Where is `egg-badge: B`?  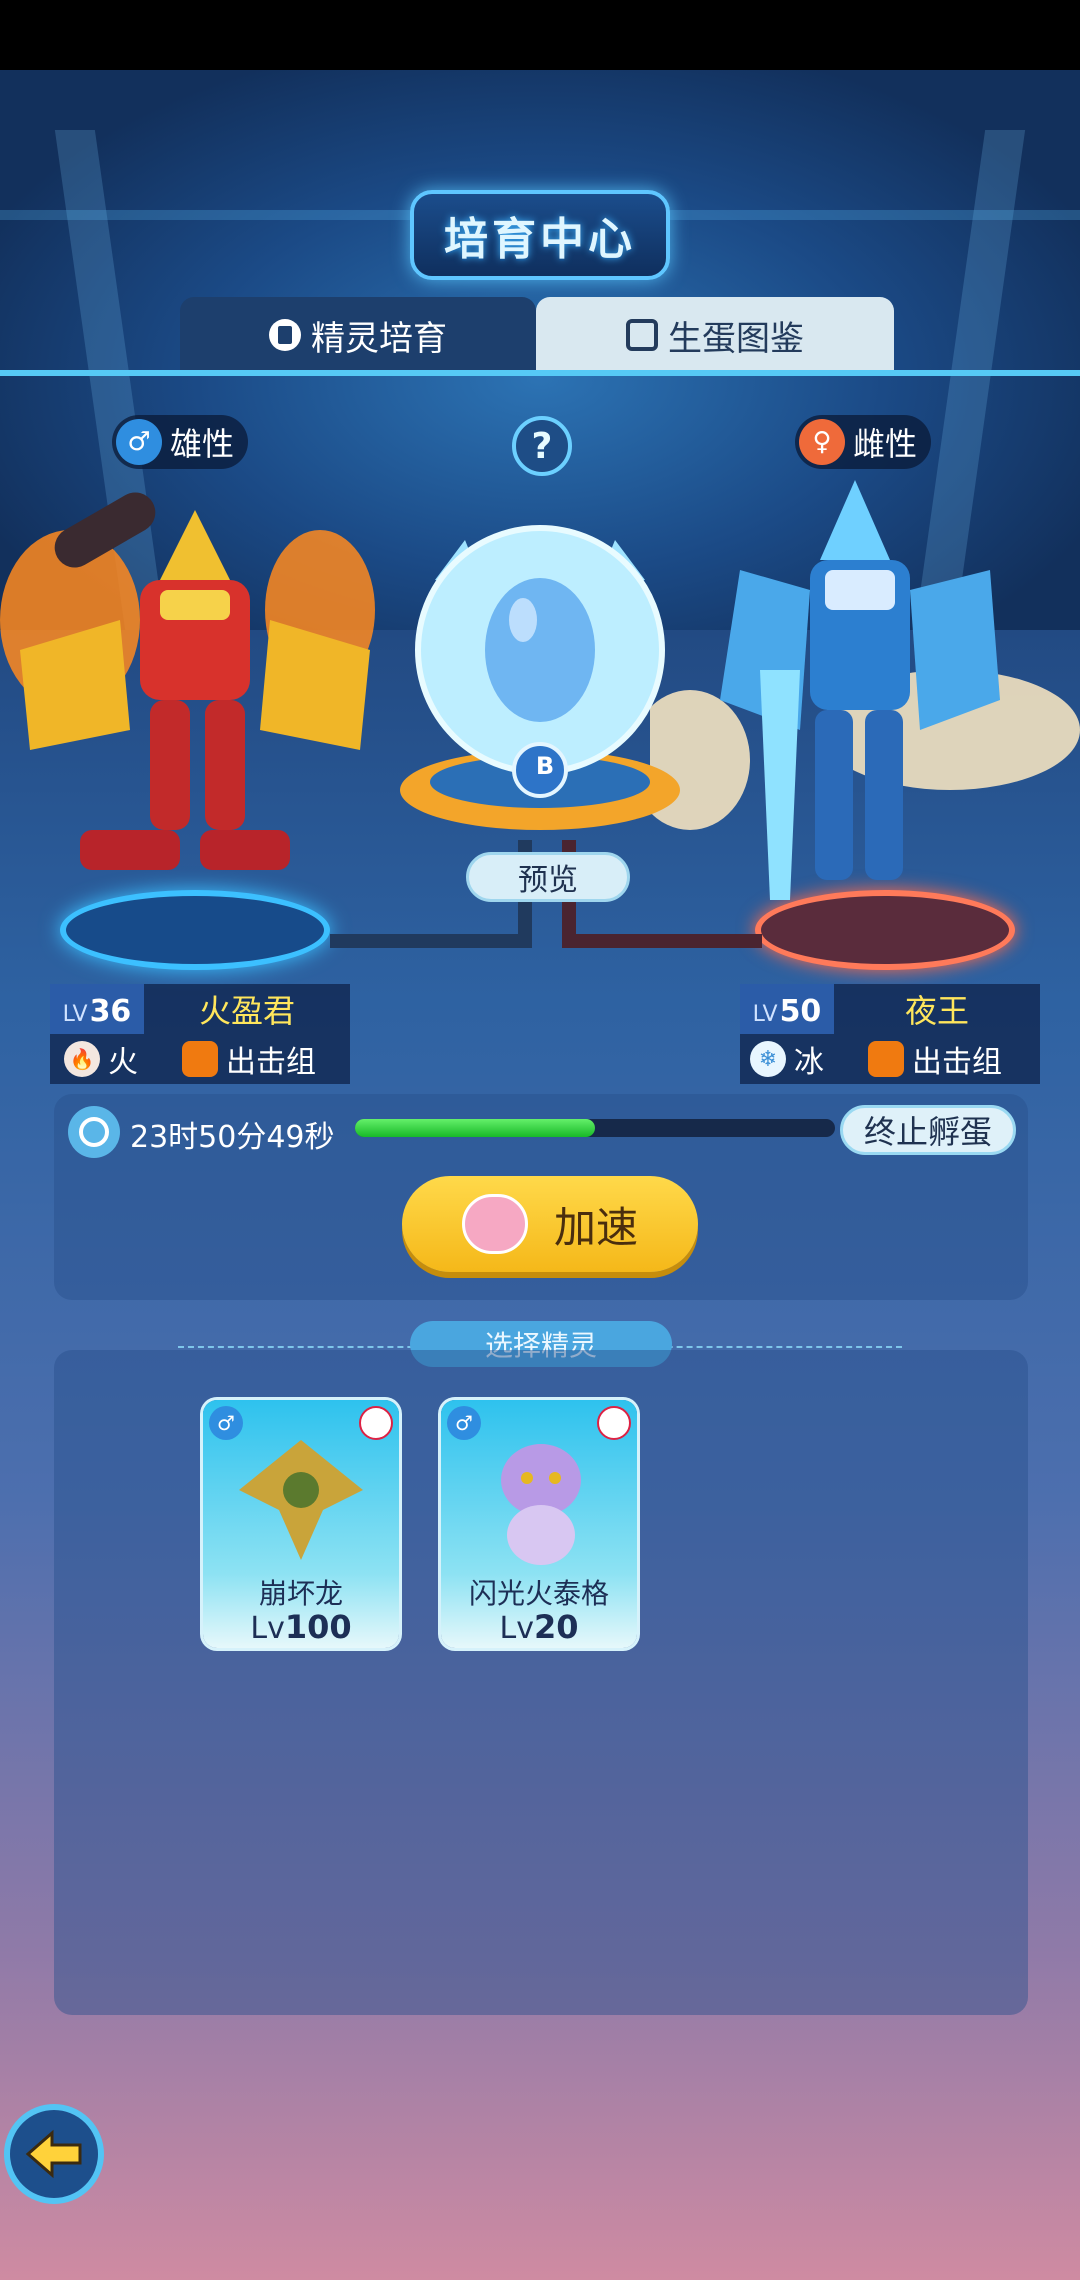 egg-badge: B is located at coordinates (545, 766).